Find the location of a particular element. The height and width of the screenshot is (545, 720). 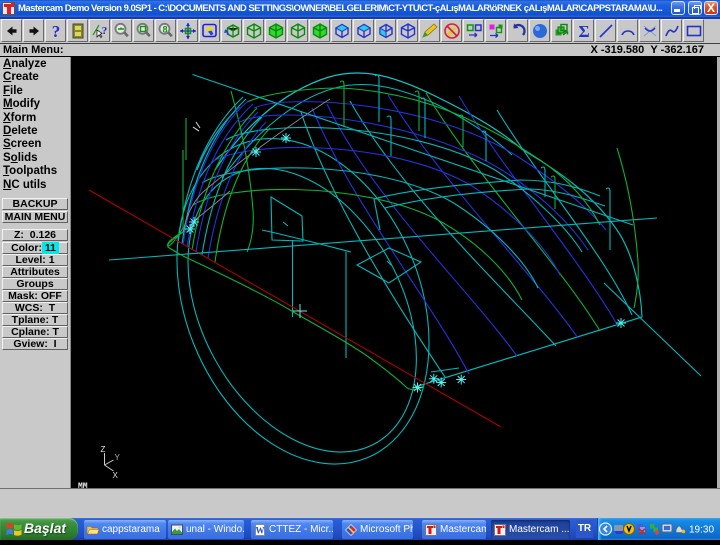

svg-text: X is located at coordinates (116, 475).